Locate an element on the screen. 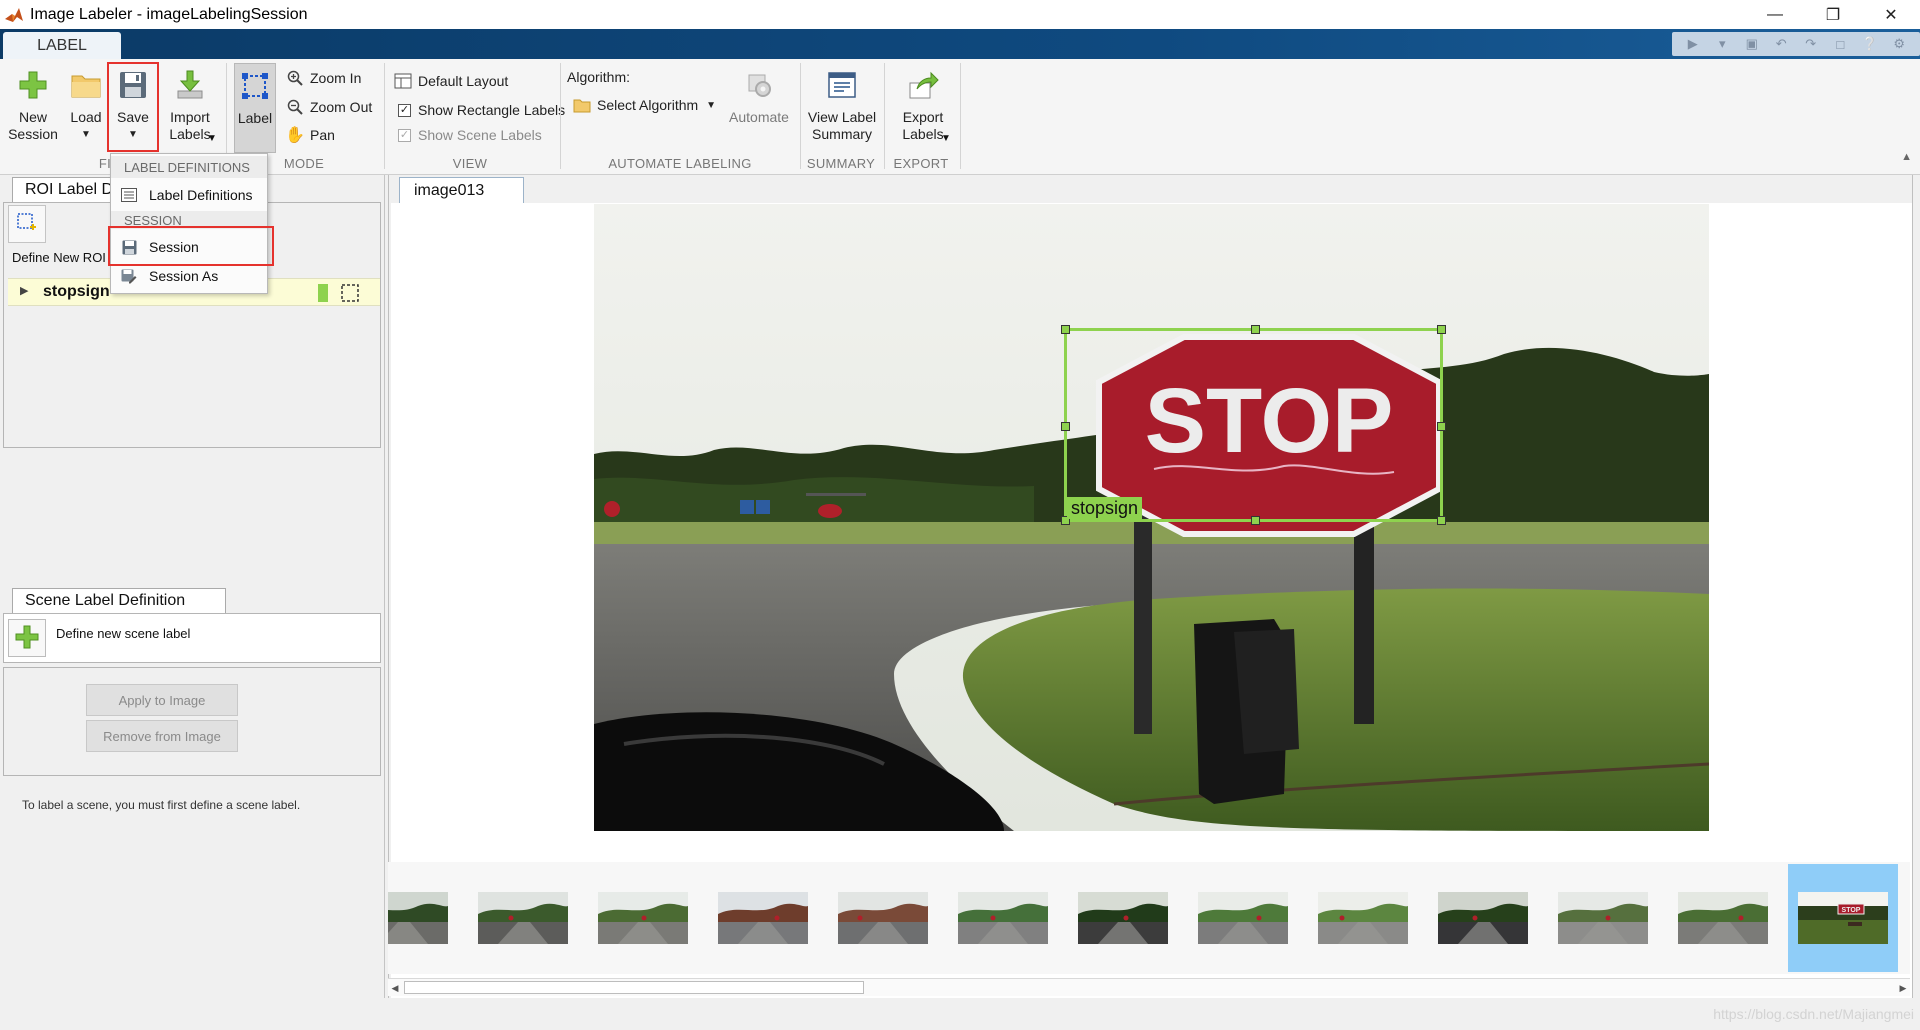 This screenshot has height=1030, width=1920. automate-button: Automate is located at coordinates (759, 94).